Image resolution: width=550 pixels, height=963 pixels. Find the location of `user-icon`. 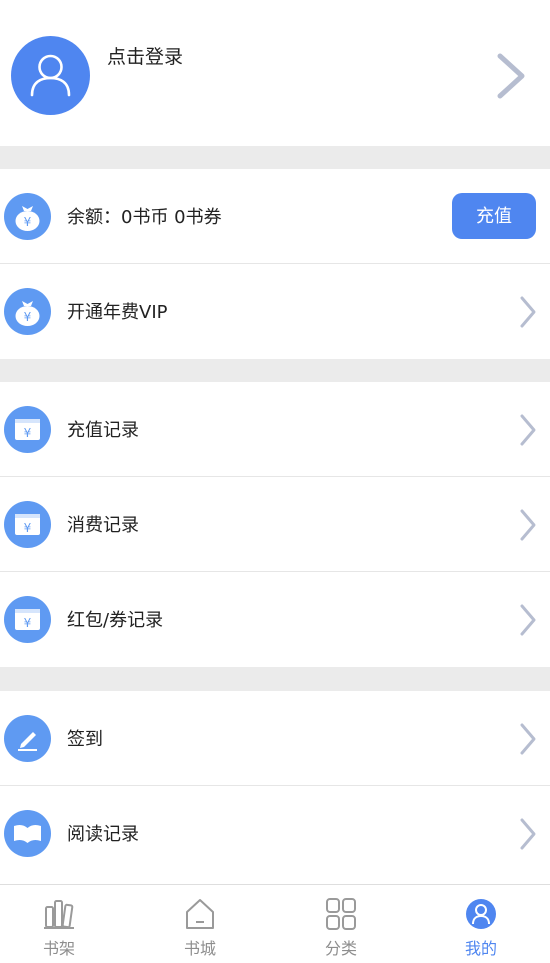

user-icon is located at coordinates (50, 75).